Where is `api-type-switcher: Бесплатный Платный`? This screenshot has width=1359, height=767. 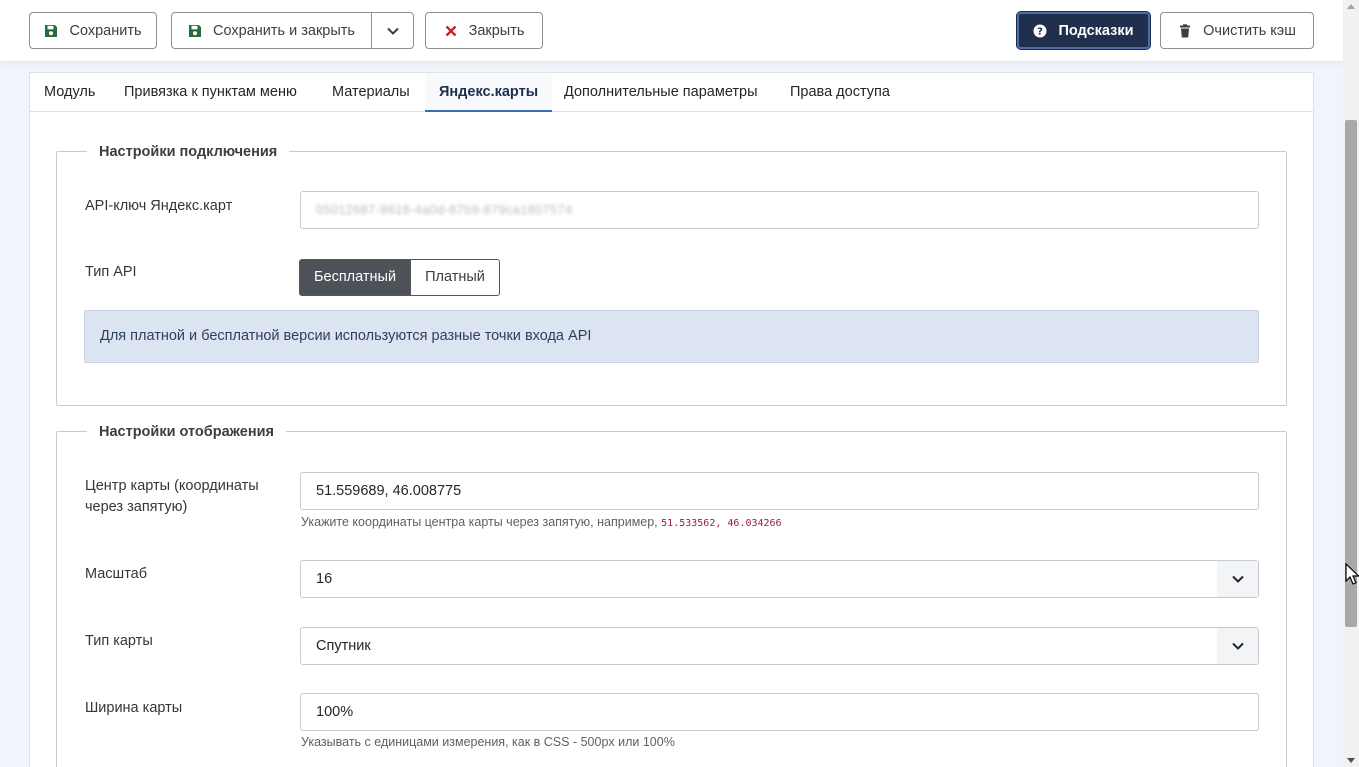 api-type-switcher: Бесплатный Платный is located at coordinates (399, 277).